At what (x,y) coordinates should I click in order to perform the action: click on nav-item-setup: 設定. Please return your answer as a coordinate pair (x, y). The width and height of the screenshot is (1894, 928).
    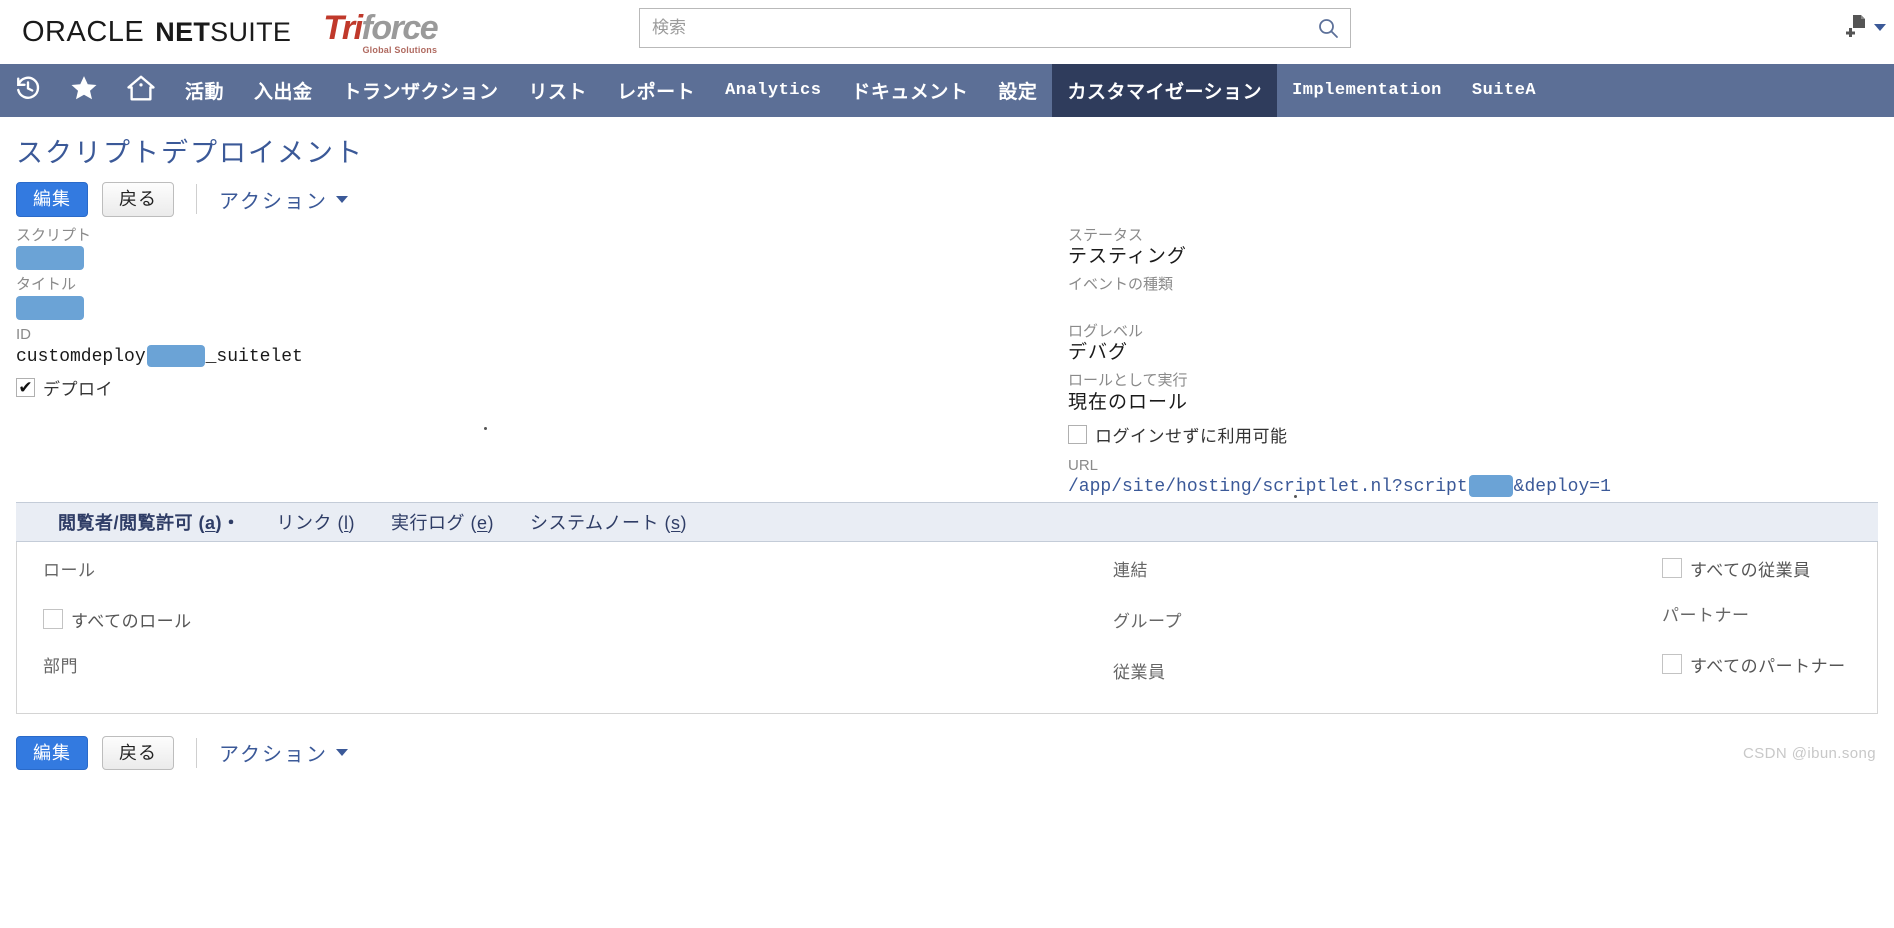
    Looking at the image, I should click on (1017, 90).